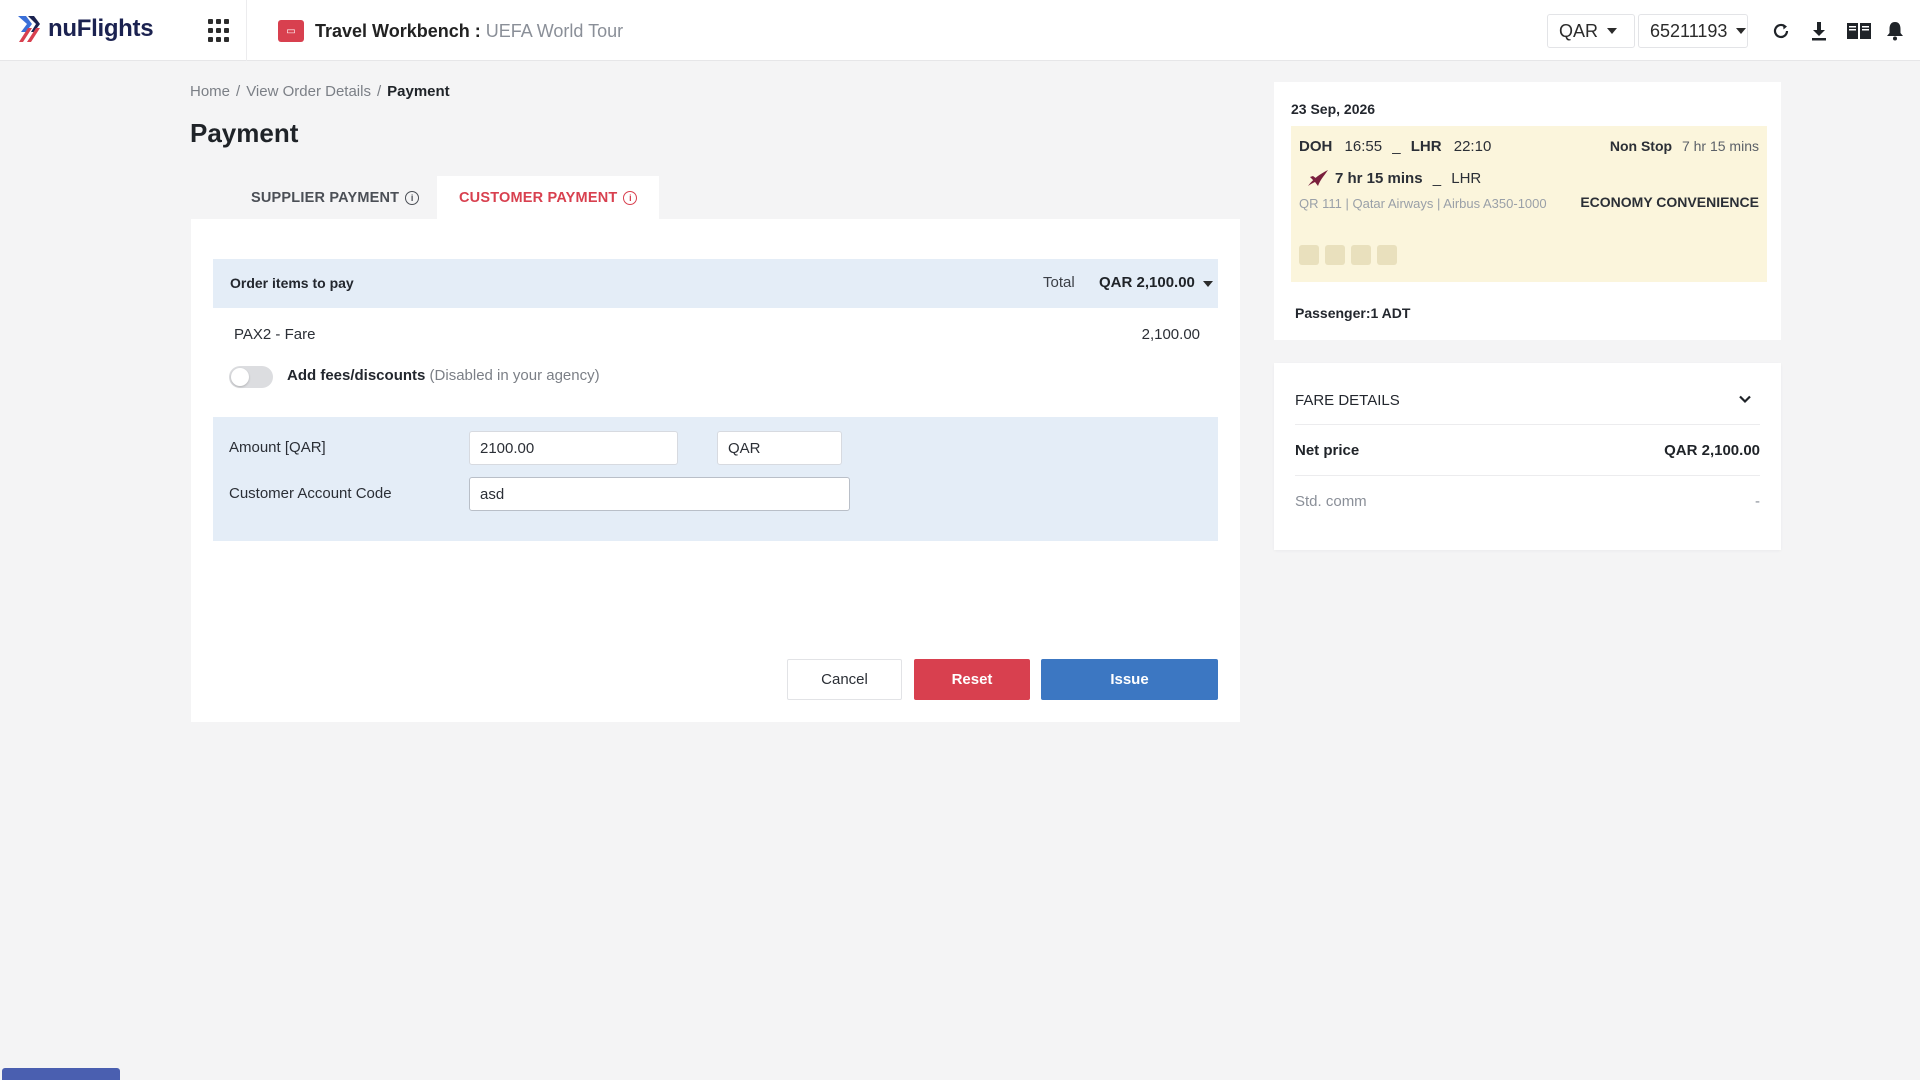  What do you see at coordinates (573, 448) in the screenshot?
I see `amount-input: 2100.00` at bounding box center [573, 448].